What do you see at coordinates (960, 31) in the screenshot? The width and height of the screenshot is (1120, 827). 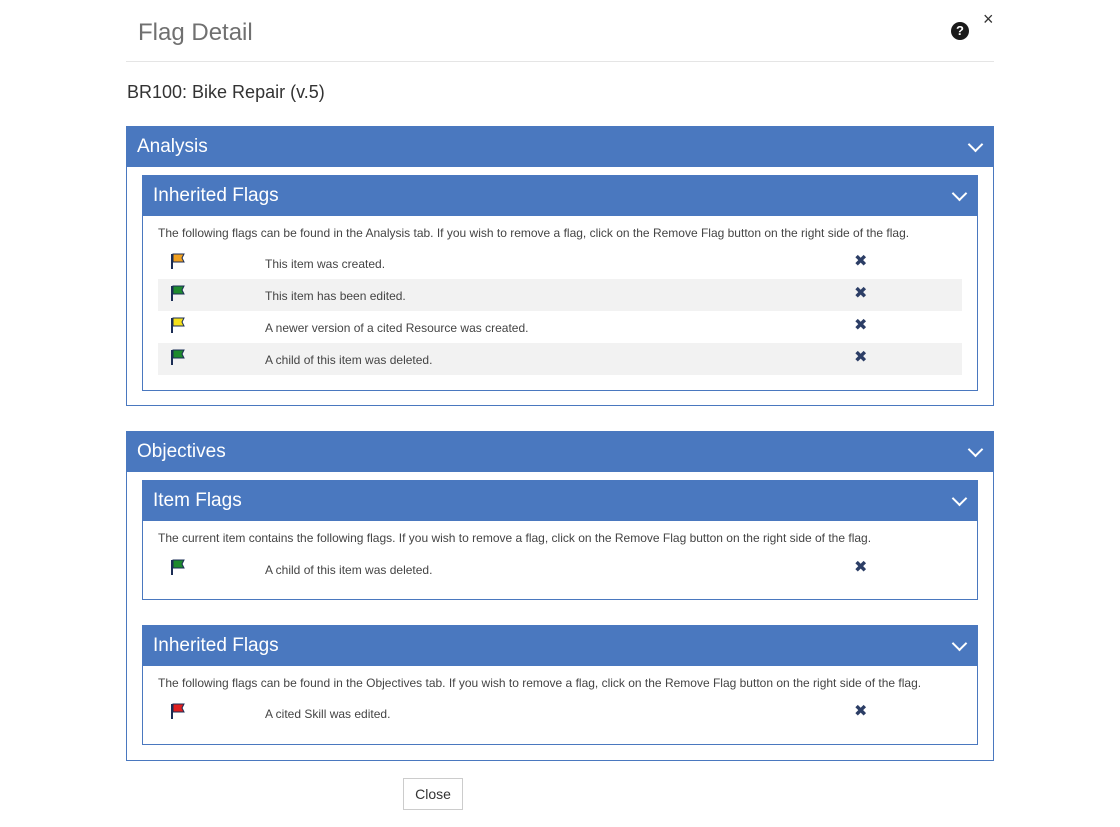 I see `question-circle-icon: ?` at bounding box center [960, 31].